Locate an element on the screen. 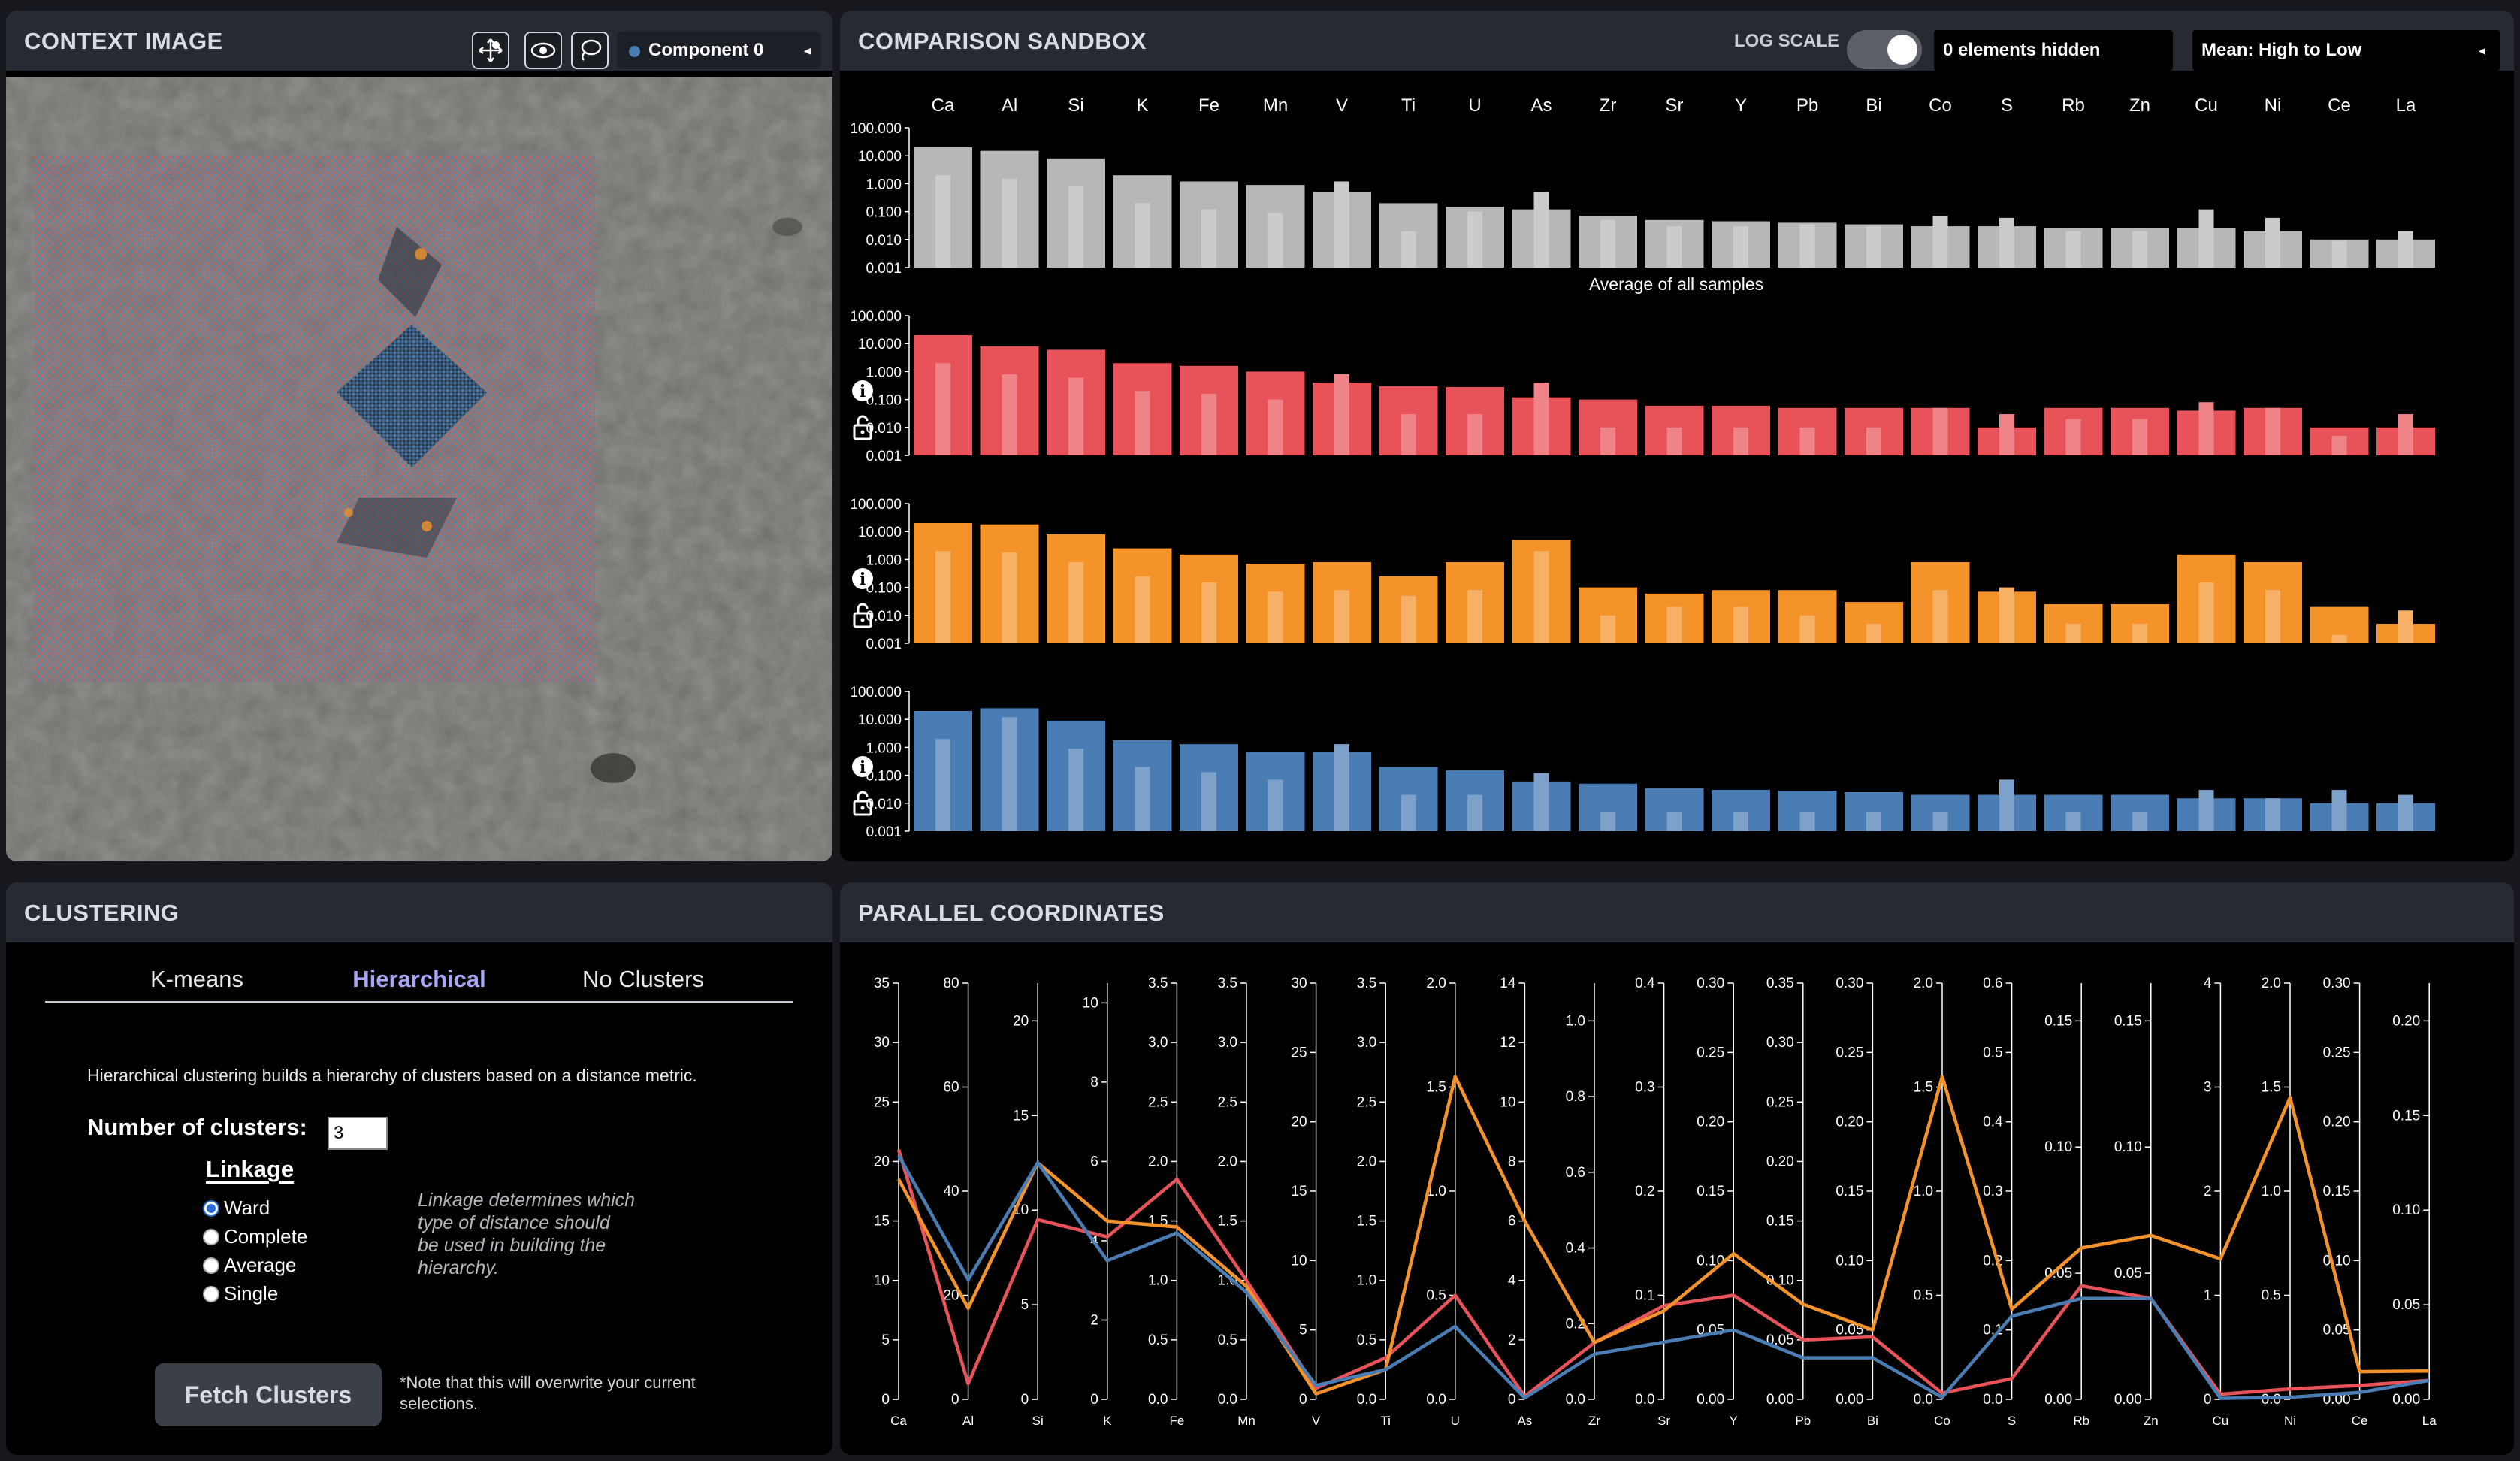  axis-tick-label: 3 is located at coordinates (2208, 1088).